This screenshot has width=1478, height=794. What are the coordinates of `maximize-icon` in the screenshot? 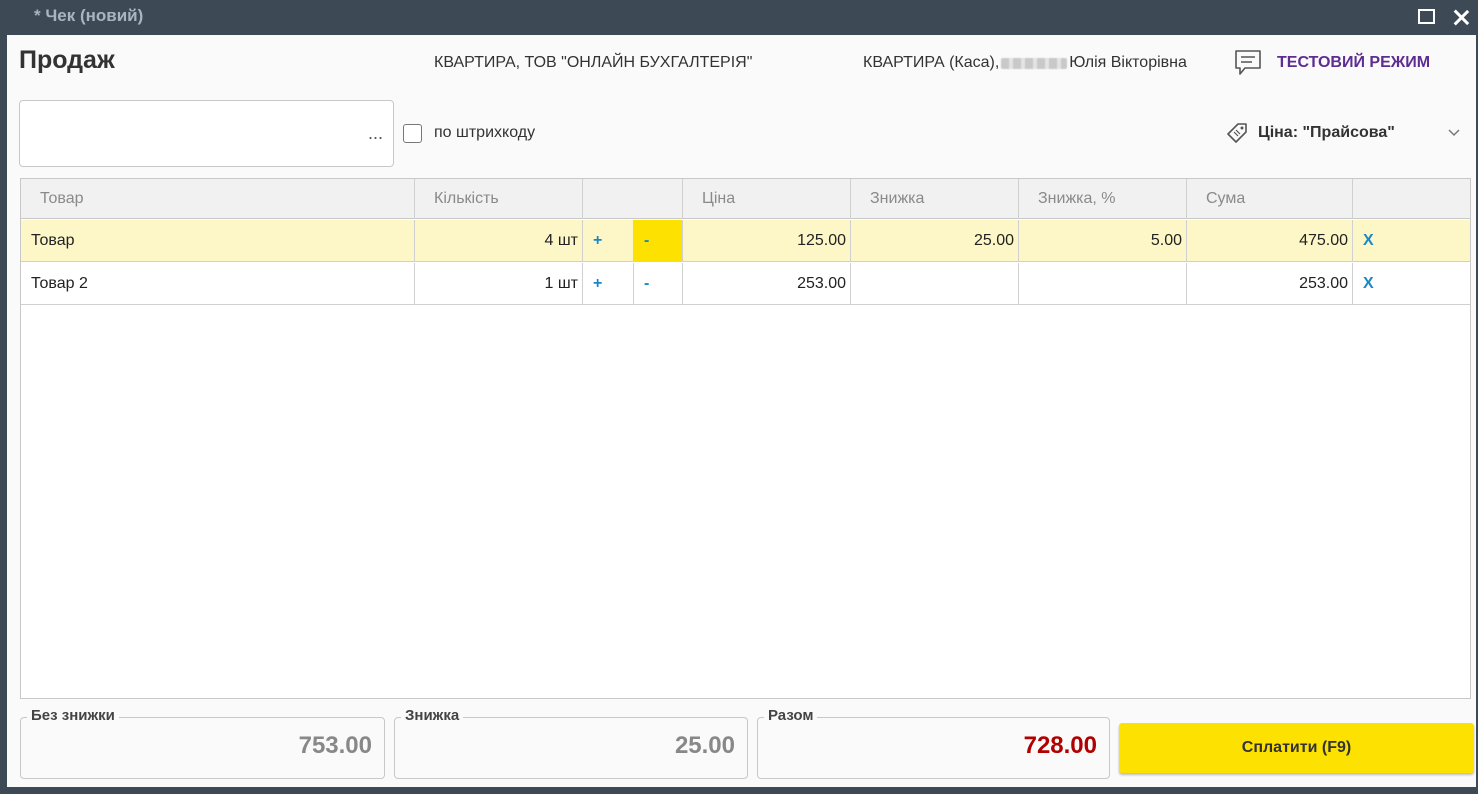 It's located at (1426, 16).